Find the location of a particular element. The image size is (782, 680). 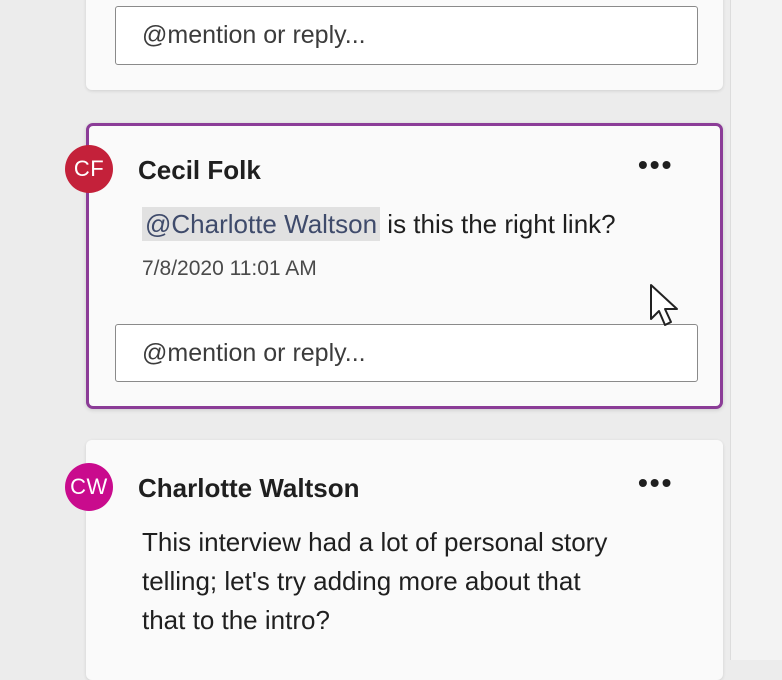

comment-timestamp: 7/8/2020 11:01 AM is located at coordinates (229, 268).